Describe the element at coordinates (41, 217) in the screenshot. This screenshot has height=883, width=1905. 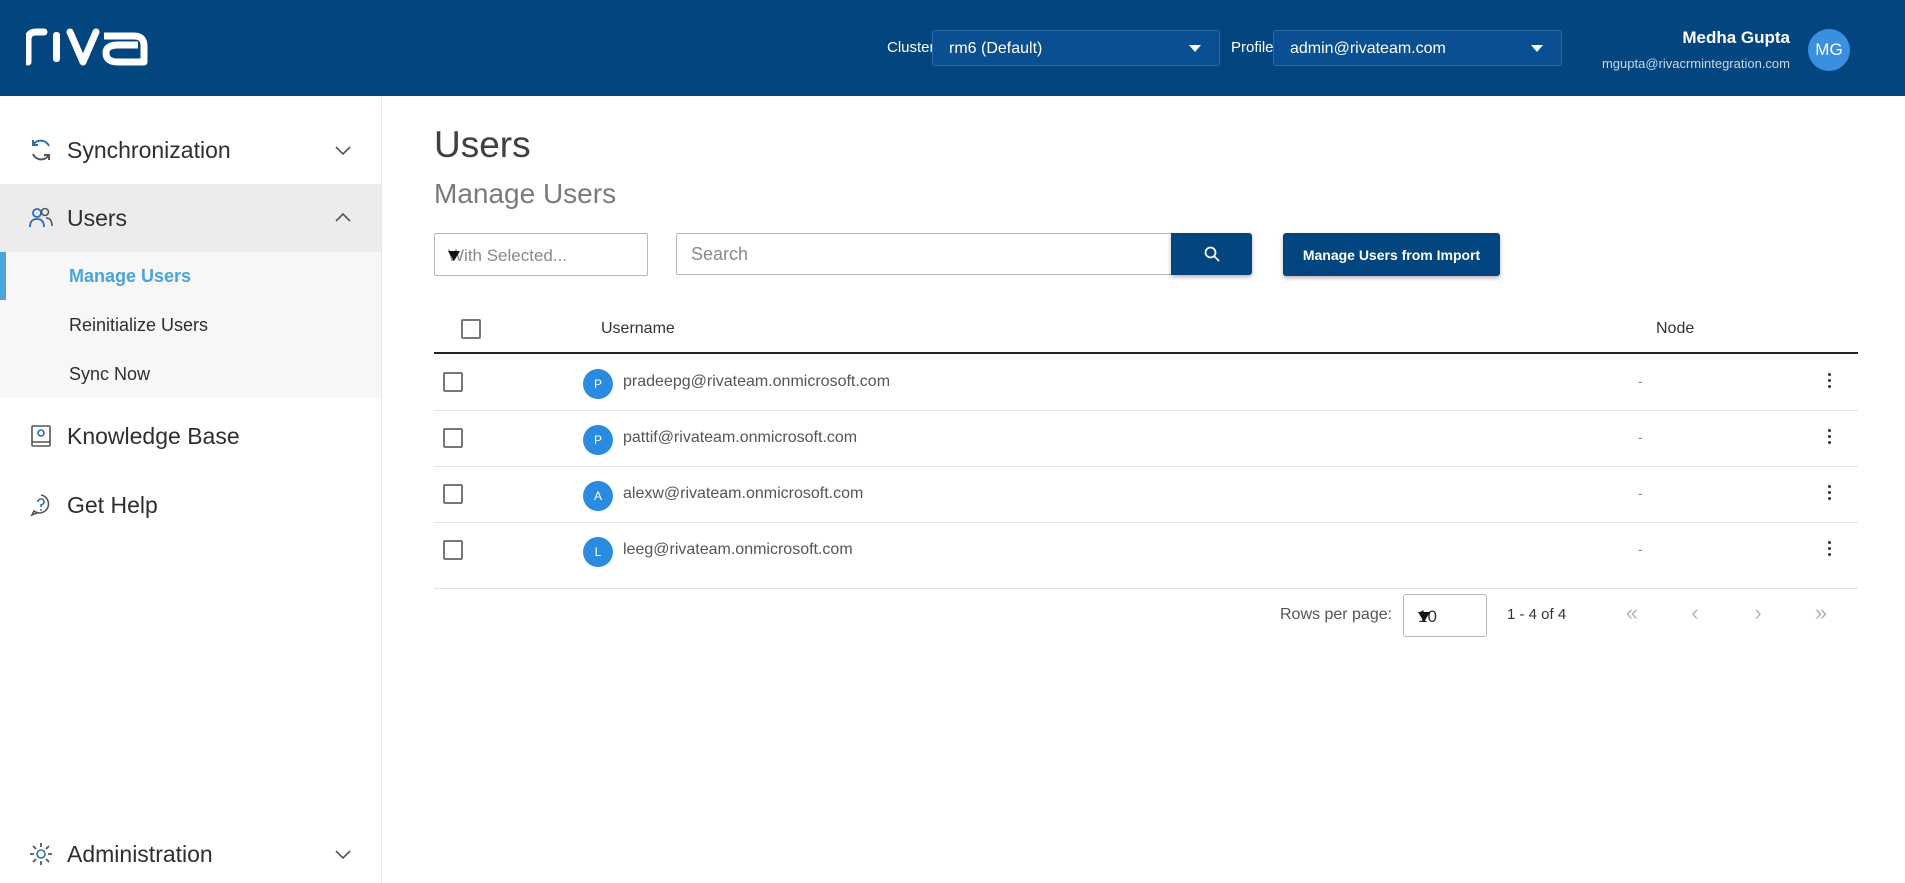
I see `users-icon` at that location.